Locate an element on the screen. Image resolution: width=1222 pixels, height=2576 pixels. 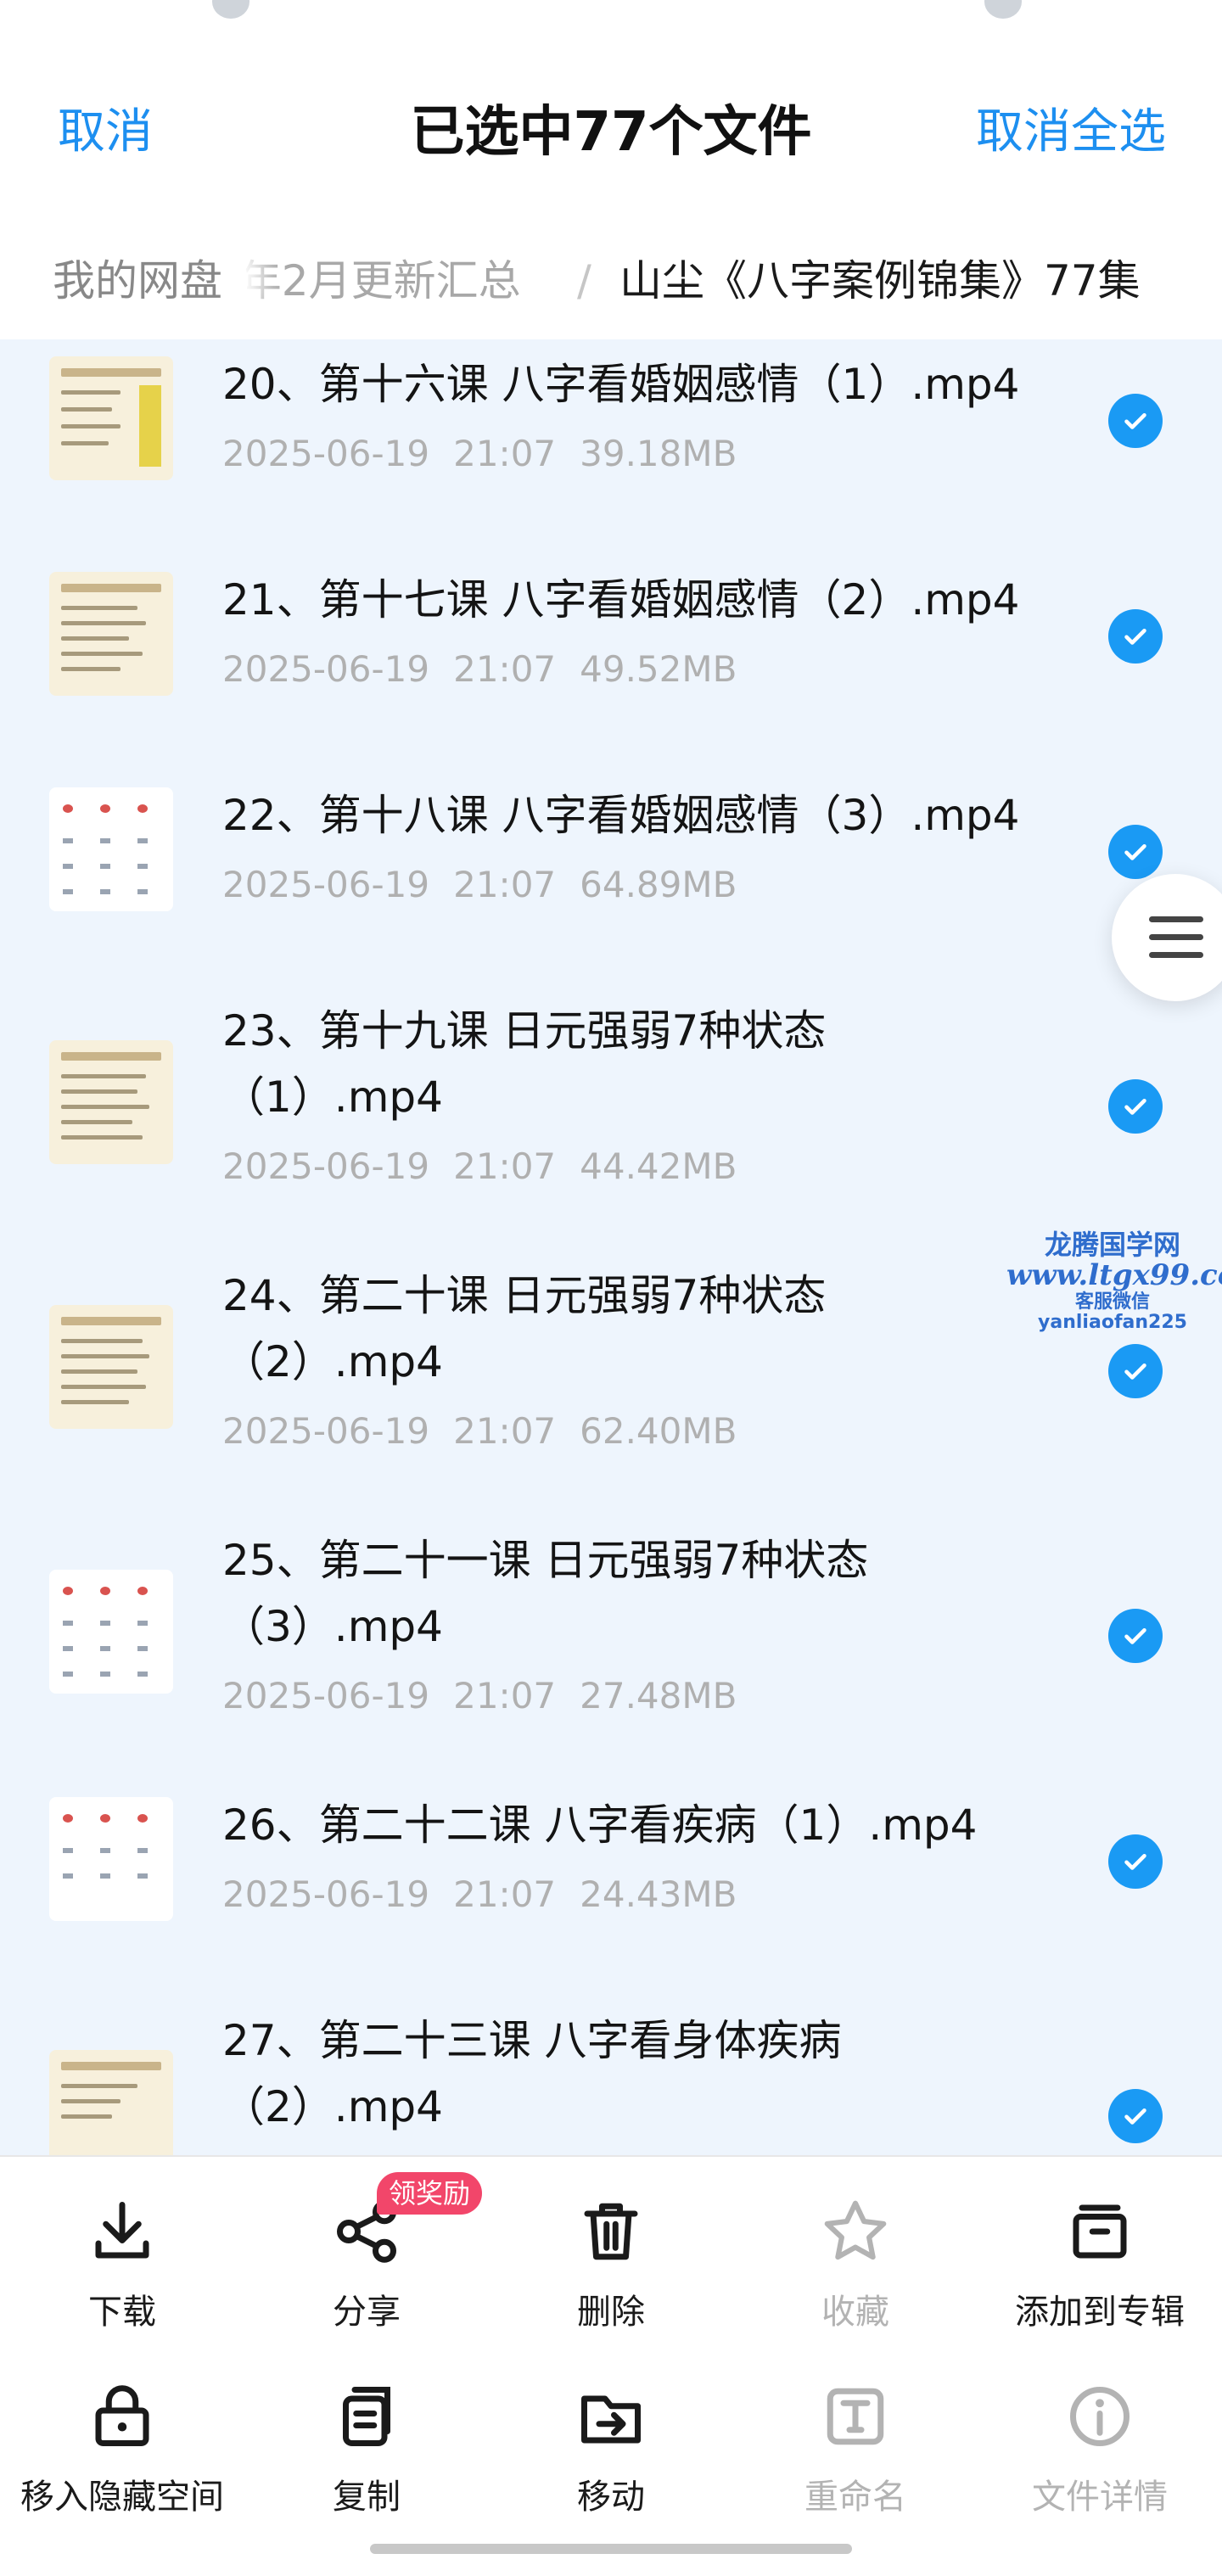
lock-icon is located at coordinates (122, 2415).